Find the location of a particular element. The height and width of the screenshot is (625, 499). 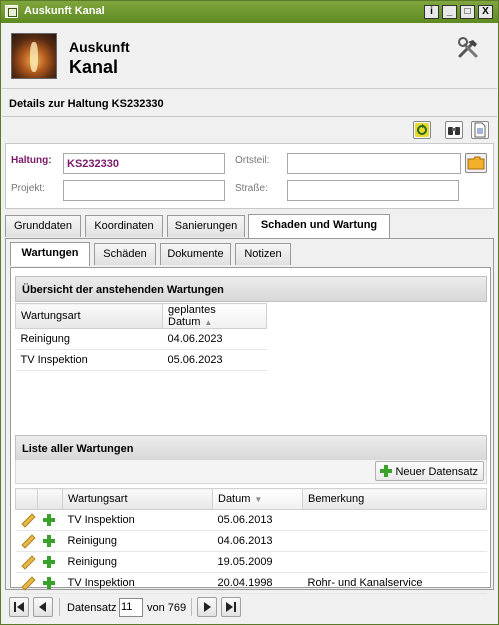

folder-icon is located at coordinates (476, 163).